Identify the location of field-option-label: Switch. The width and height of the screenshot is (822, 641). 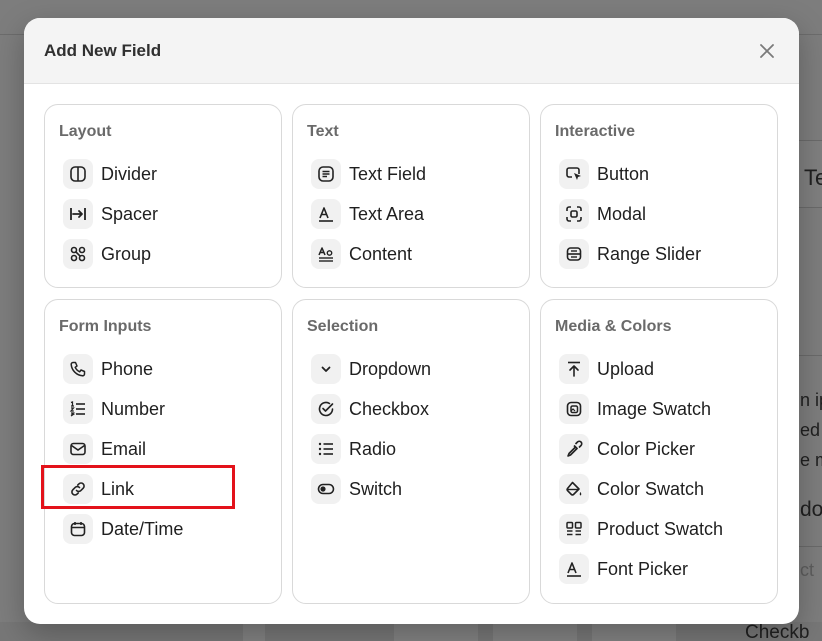
(376, 488).